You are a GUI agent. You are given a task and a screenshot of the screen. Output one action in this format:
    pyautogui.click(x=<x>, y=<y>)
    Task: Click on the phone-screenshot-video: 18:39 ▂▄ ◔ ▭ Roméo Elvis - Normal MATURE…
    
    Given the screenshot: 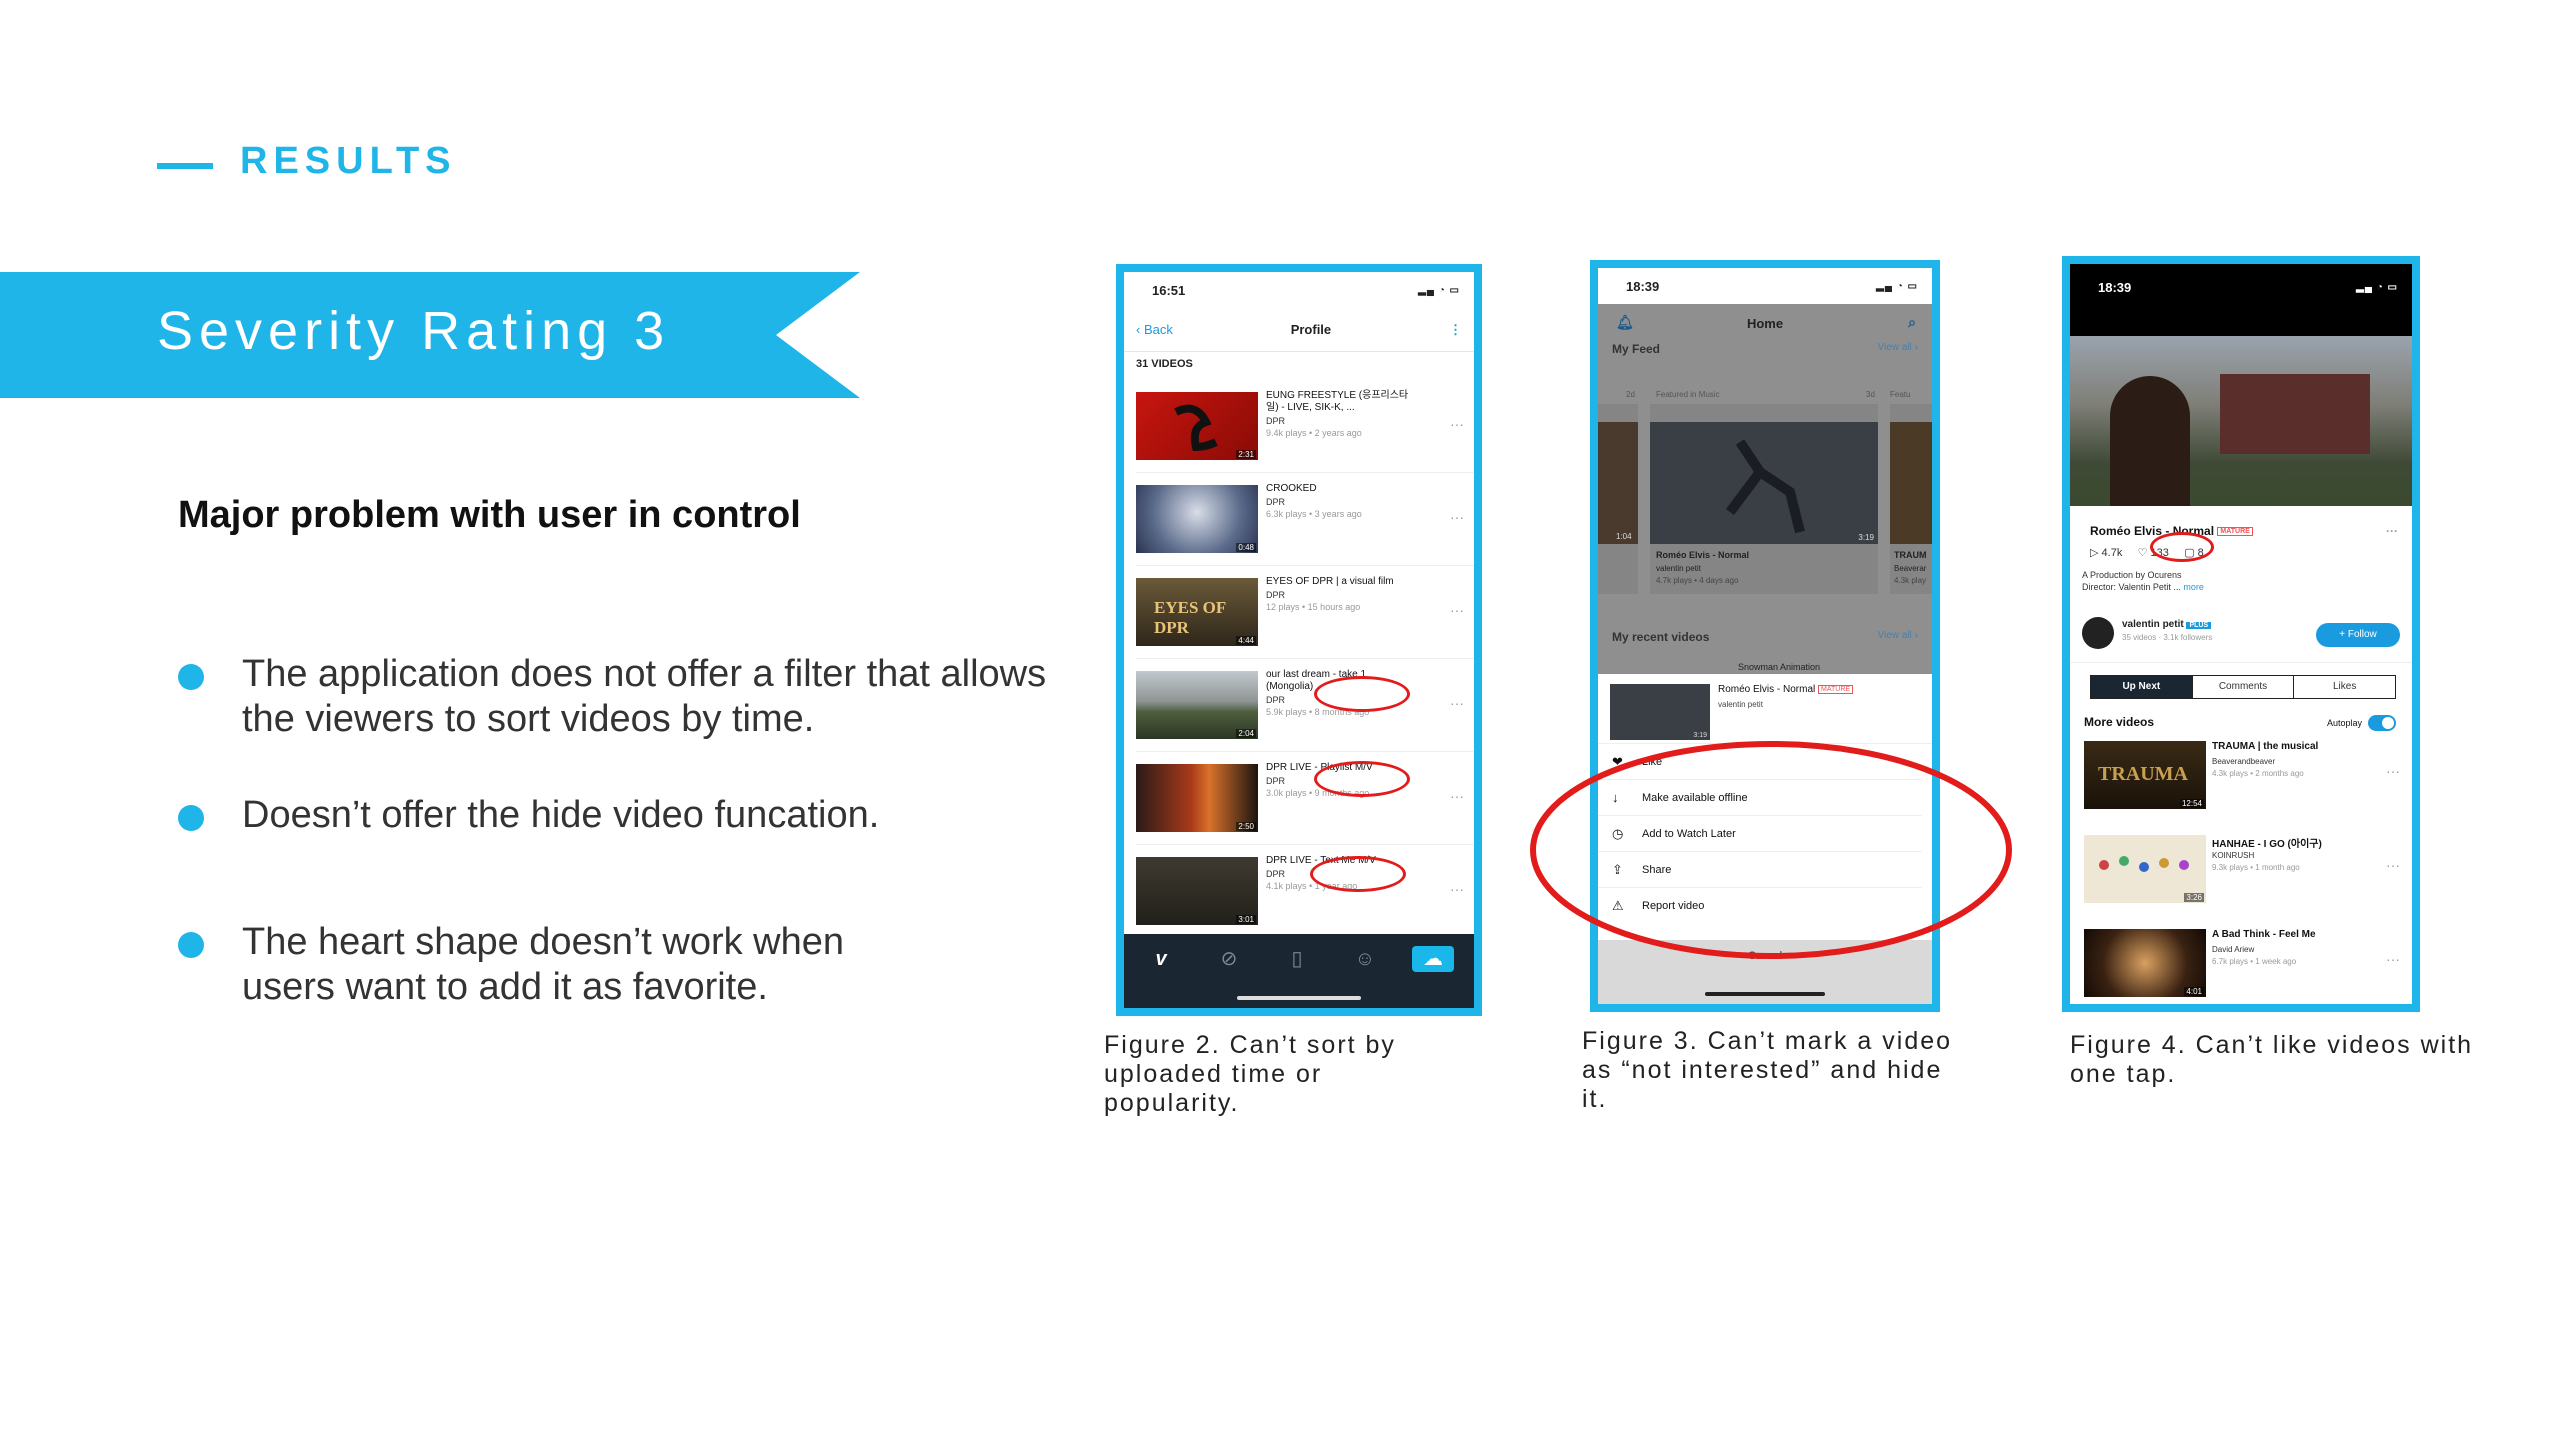 What is the action you would take?
    pyautogui.click(x=2241, y=634)
    